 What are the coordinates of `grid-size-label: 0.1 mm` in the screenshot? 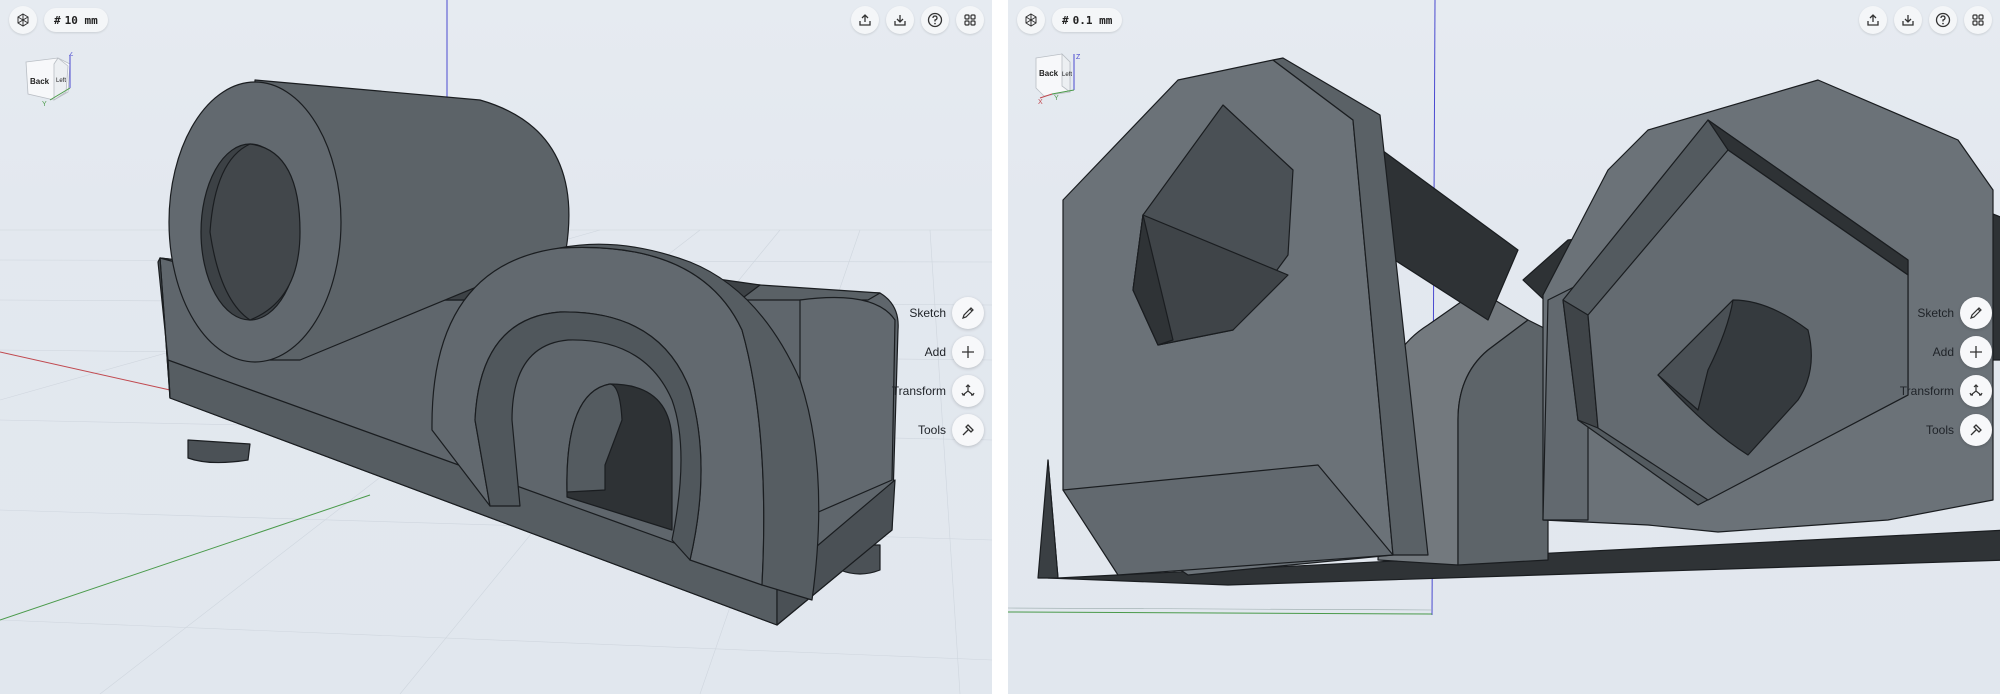 It's located at (1092, 20).